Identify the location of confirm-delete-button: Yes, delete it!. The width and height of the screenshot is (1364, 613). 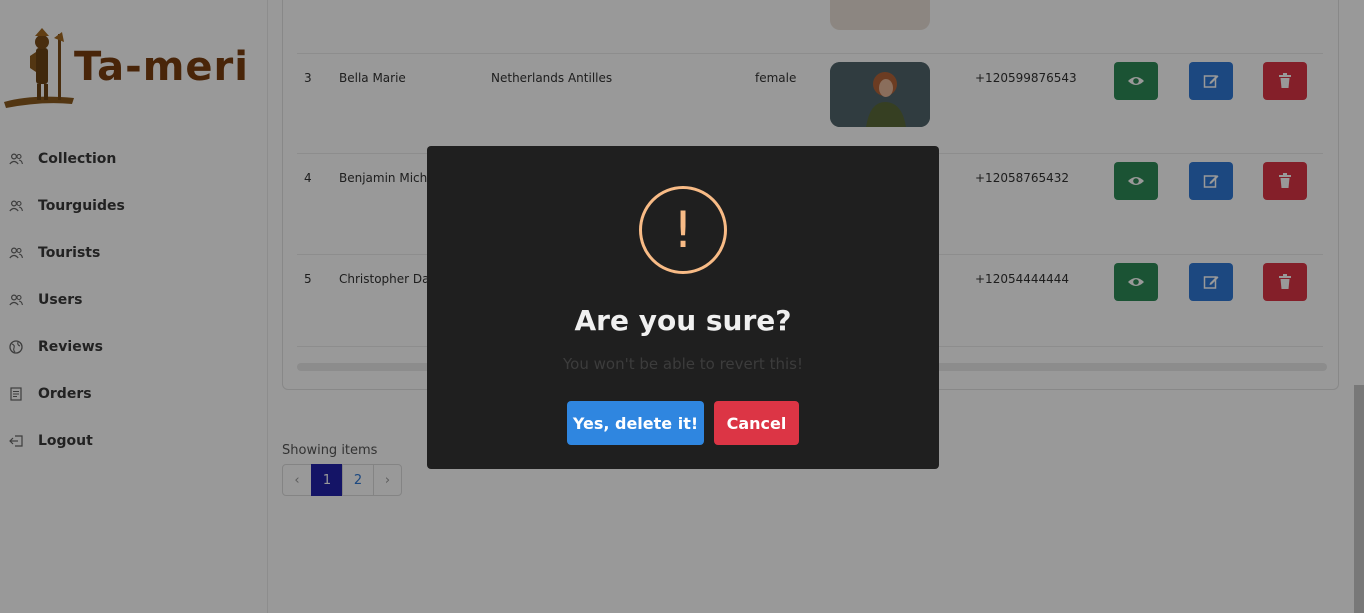
(635, 423).